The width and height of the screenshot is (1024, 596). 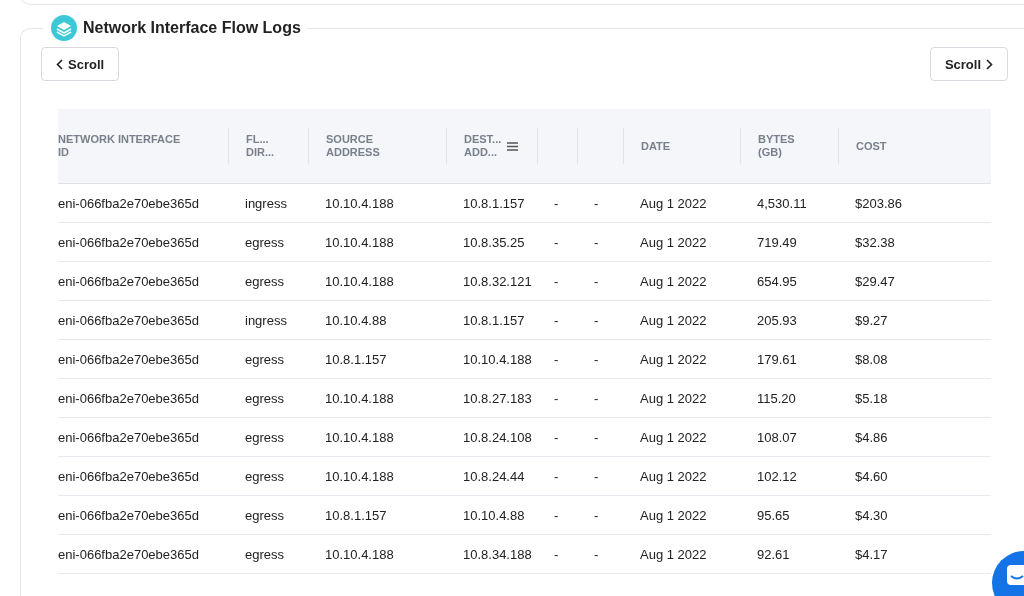 What do you see at coordinates (871, 554) in the screenshot?
I see `table-cell-text: $4.17` at bounding box center [871, 554].